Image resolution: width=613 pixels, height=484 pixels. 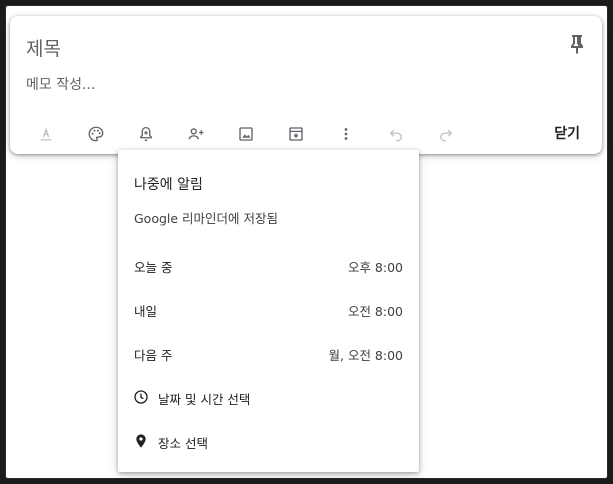 What do you see at coordinates (576, 44) in the screenshot?
I see `pin-icon` at bounding box center [576, 44].